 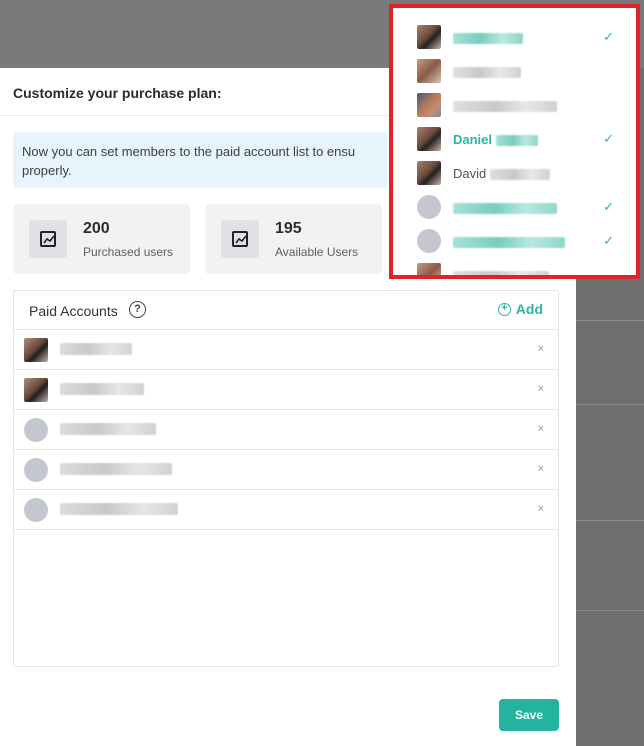 I want to click on member-select-dropdown: ✓ Daniel ✓ David ✓ ✓, so click(x=514, y=141).